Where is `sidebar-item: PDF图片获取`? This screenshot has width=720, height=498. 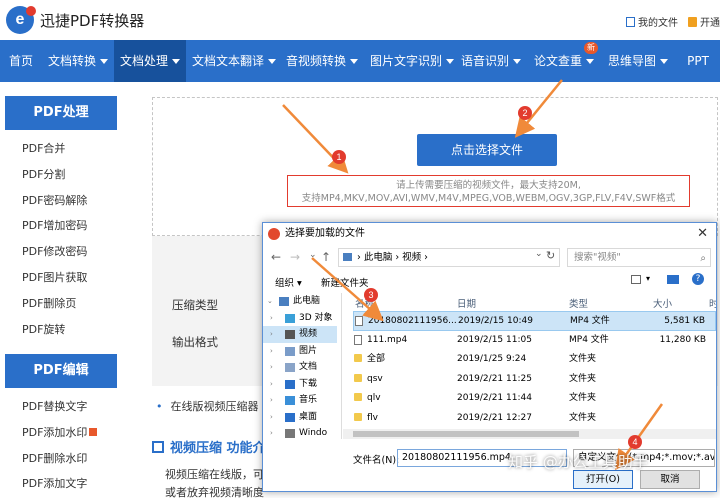
sidebar-item: PDF图片获取 is located at coordinates (61, 278).